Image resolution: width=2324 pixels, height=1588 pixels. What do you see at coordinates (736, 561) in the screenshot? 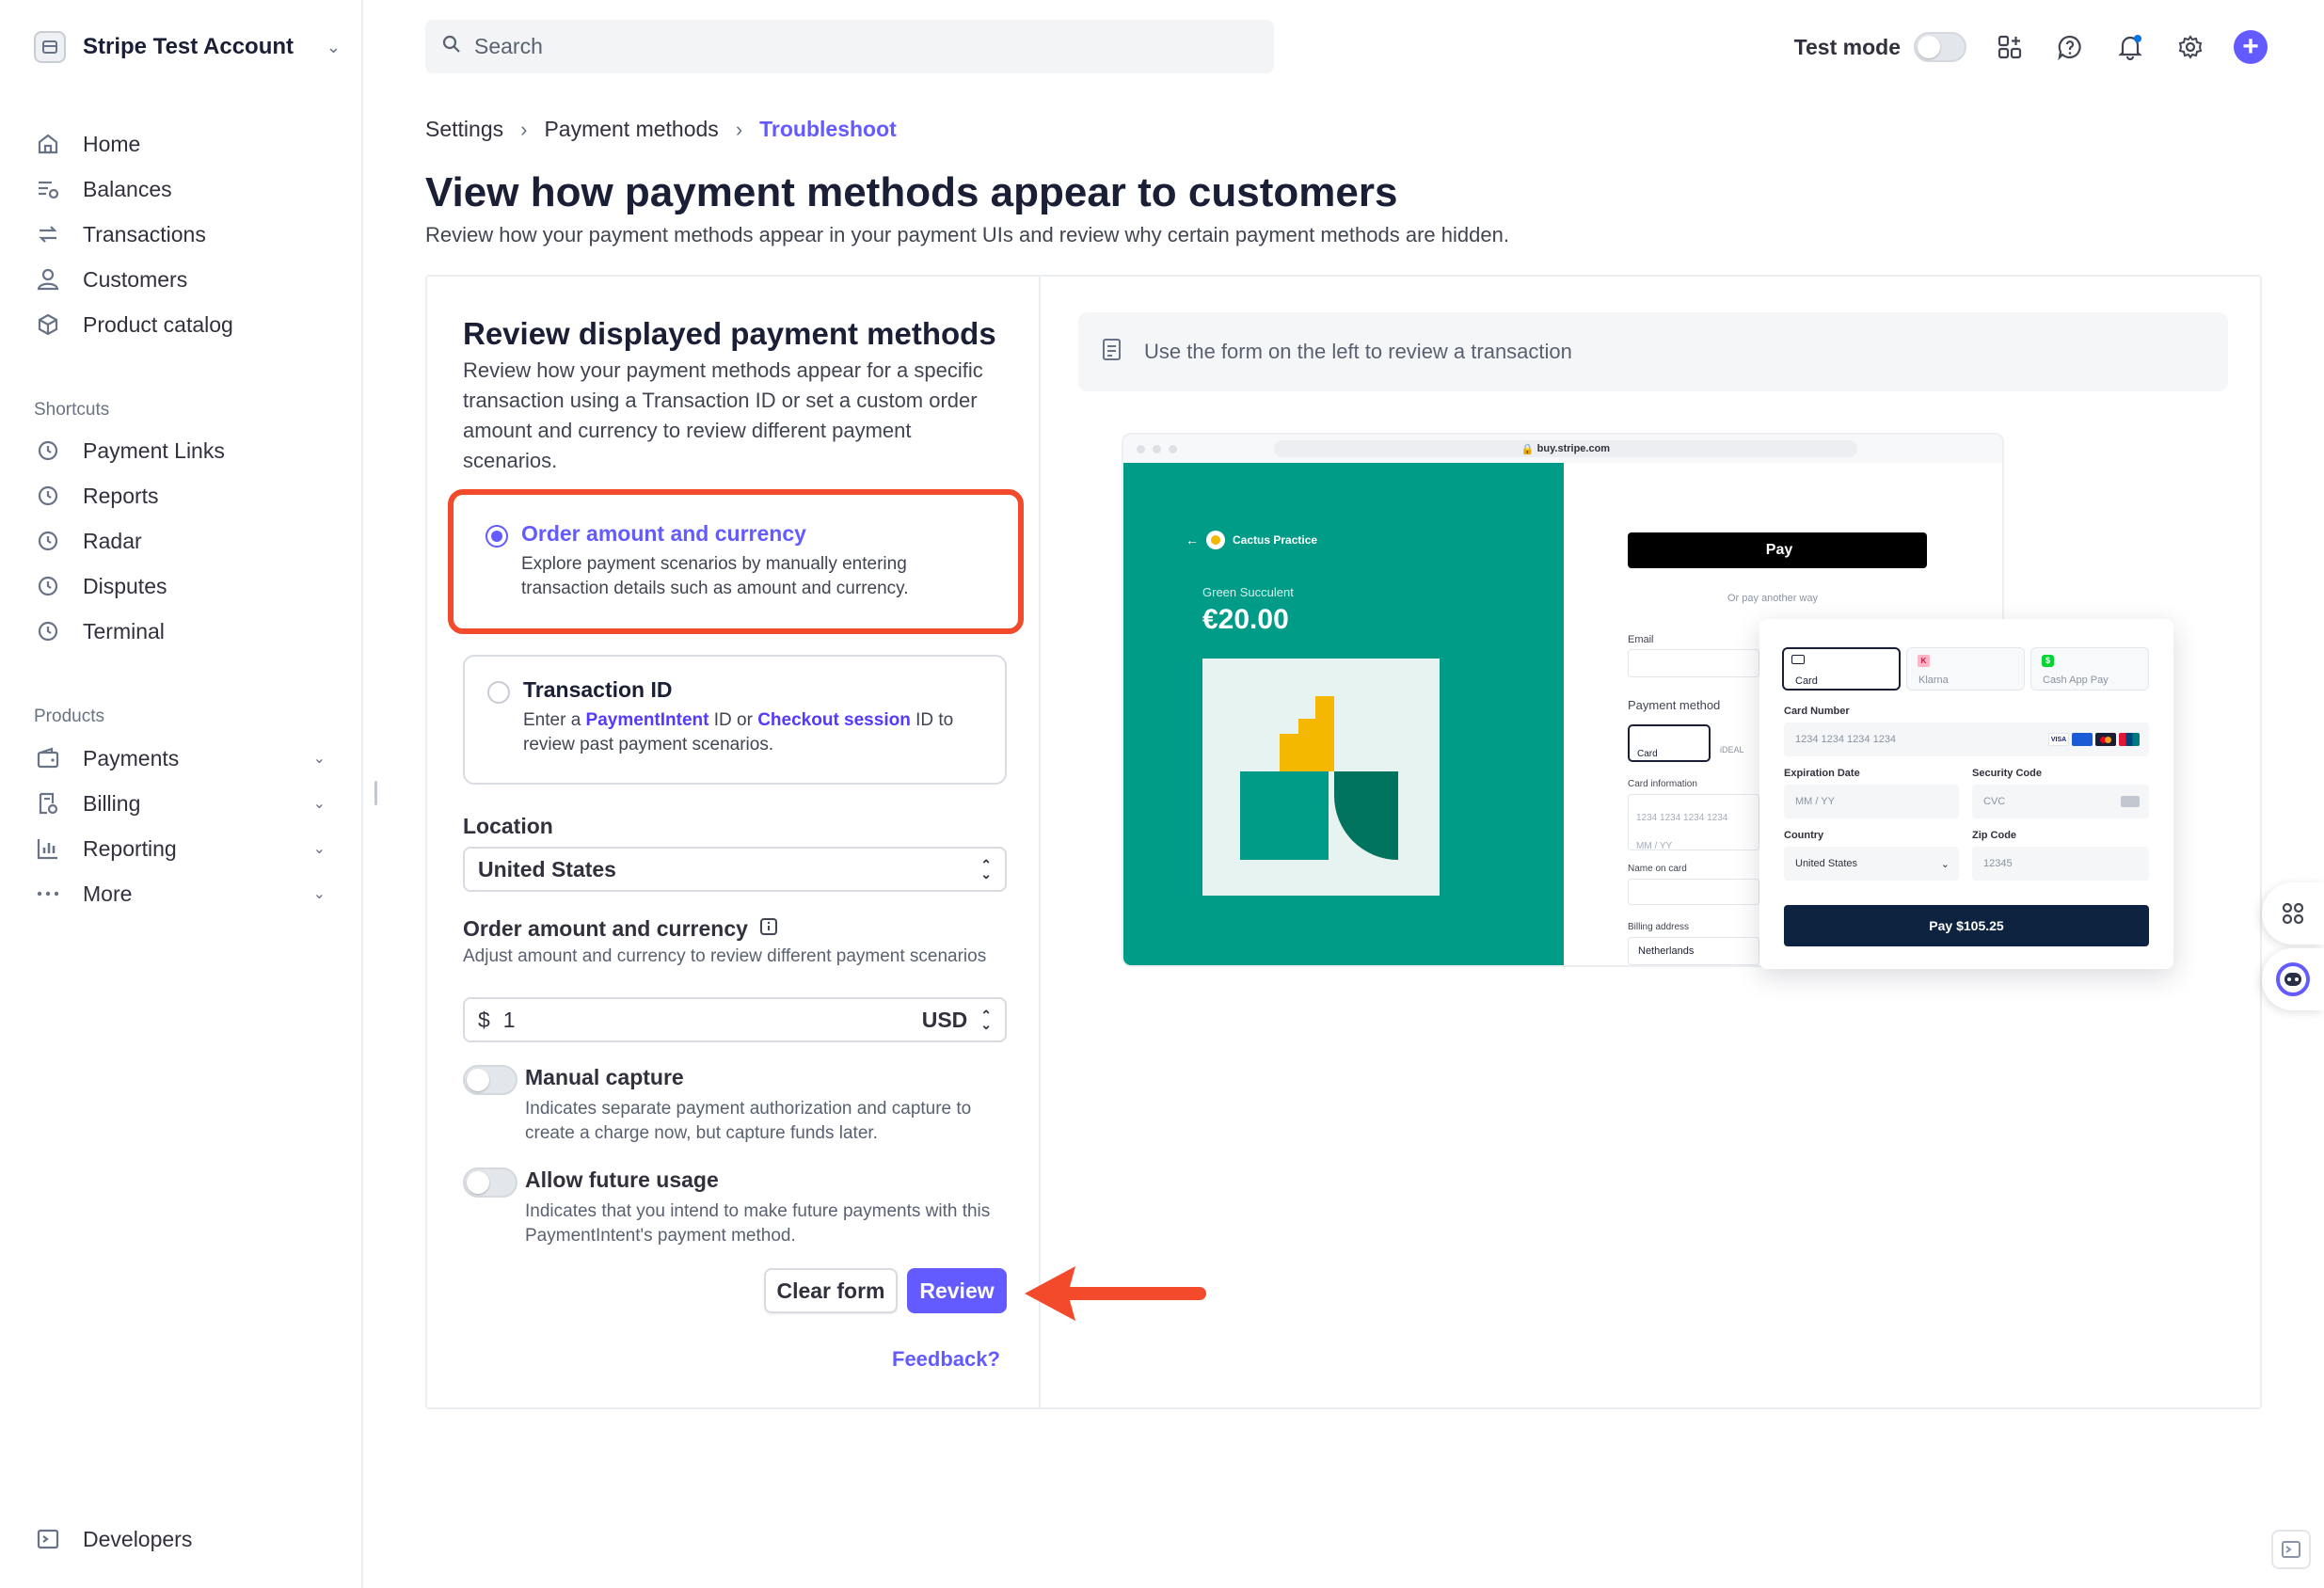
I see `annotation-highlight-box` at bounding box center [736, 561].